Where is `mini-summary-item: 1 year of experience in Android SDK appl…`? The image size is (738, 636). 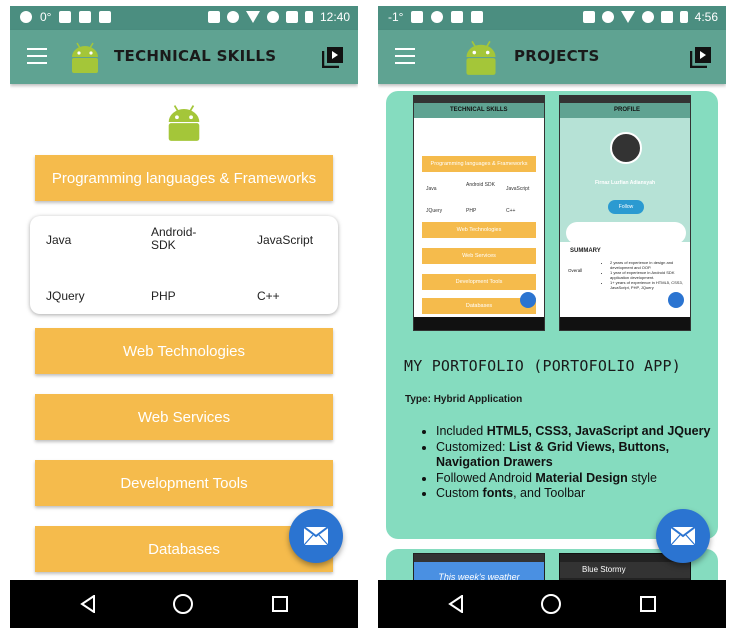
mini-summary-item: 1 year of experience in Android SDK appl… is located at coordinates (648, 275).